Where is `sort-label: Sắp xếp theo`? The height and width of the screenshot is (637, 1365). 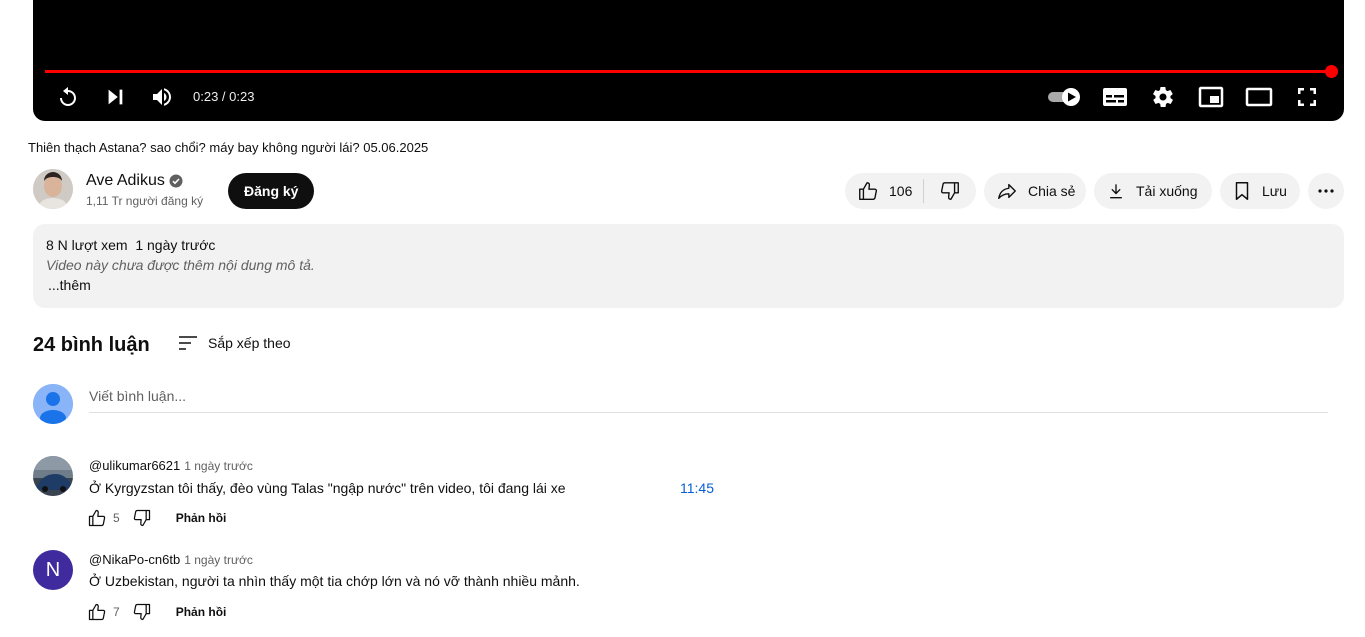
sort-label: Sắp xếp theo is located at coordinates (249, 343).